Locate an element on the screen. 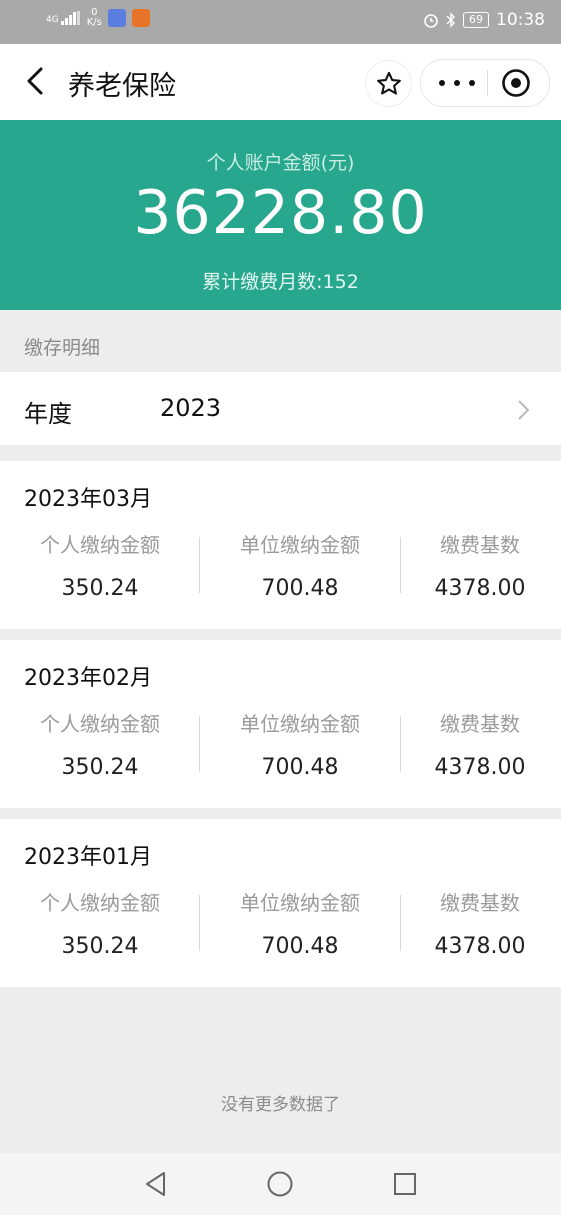 The height and width of the screenshot is (1215, 561). account-amount: 36228.80 is located at coordinates (280, 213).